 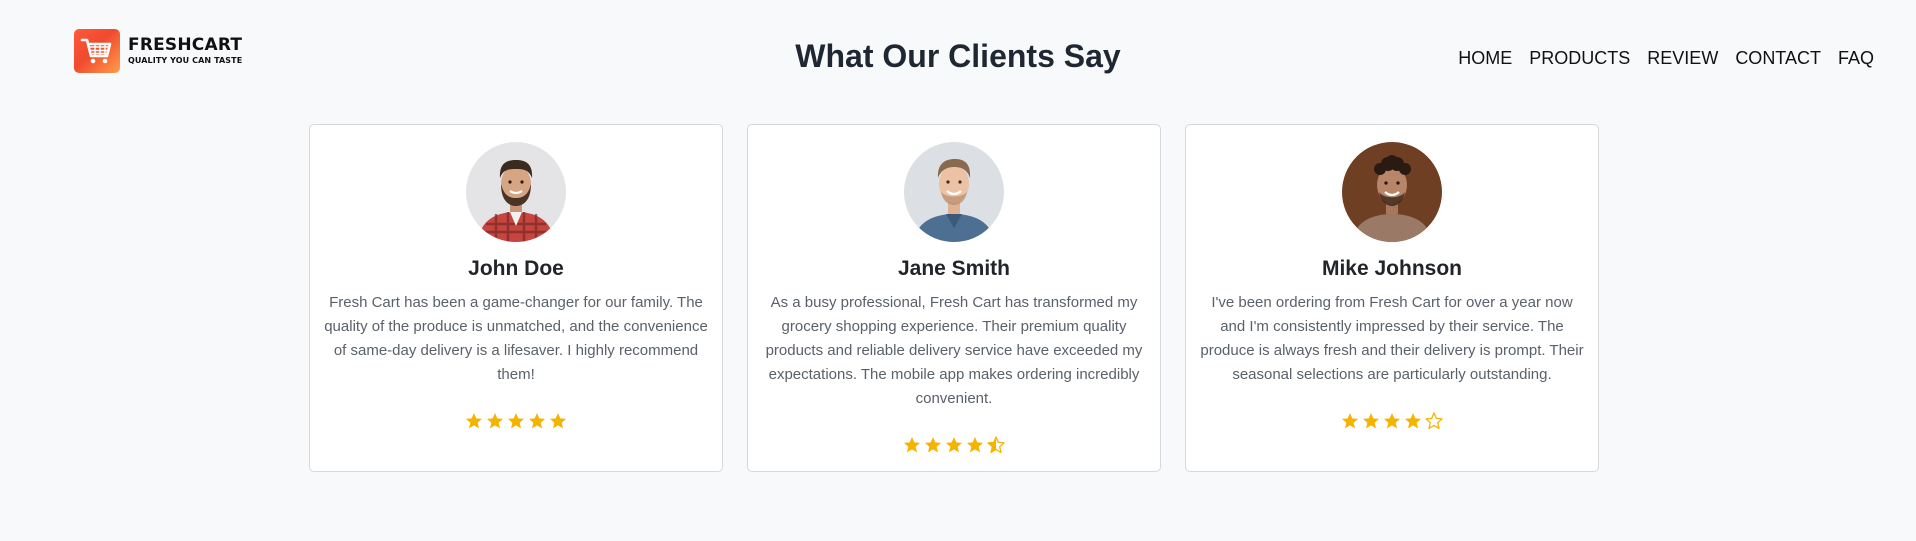 I want to click on avatar-man-curly-hair-icon, so click(x=1392, y=192).